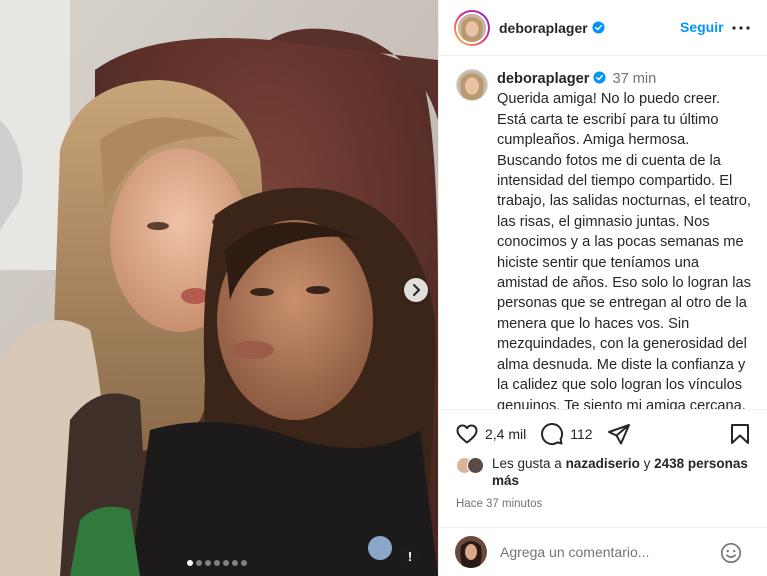  I want to click on comment-icon, so click(552, 434).